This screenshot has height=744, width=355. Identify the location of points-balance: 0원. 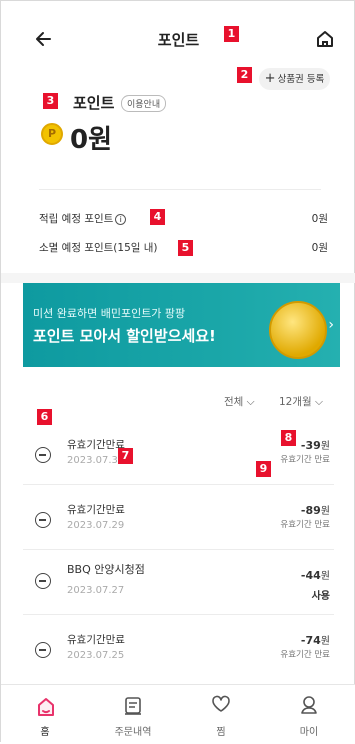
(91, 140).